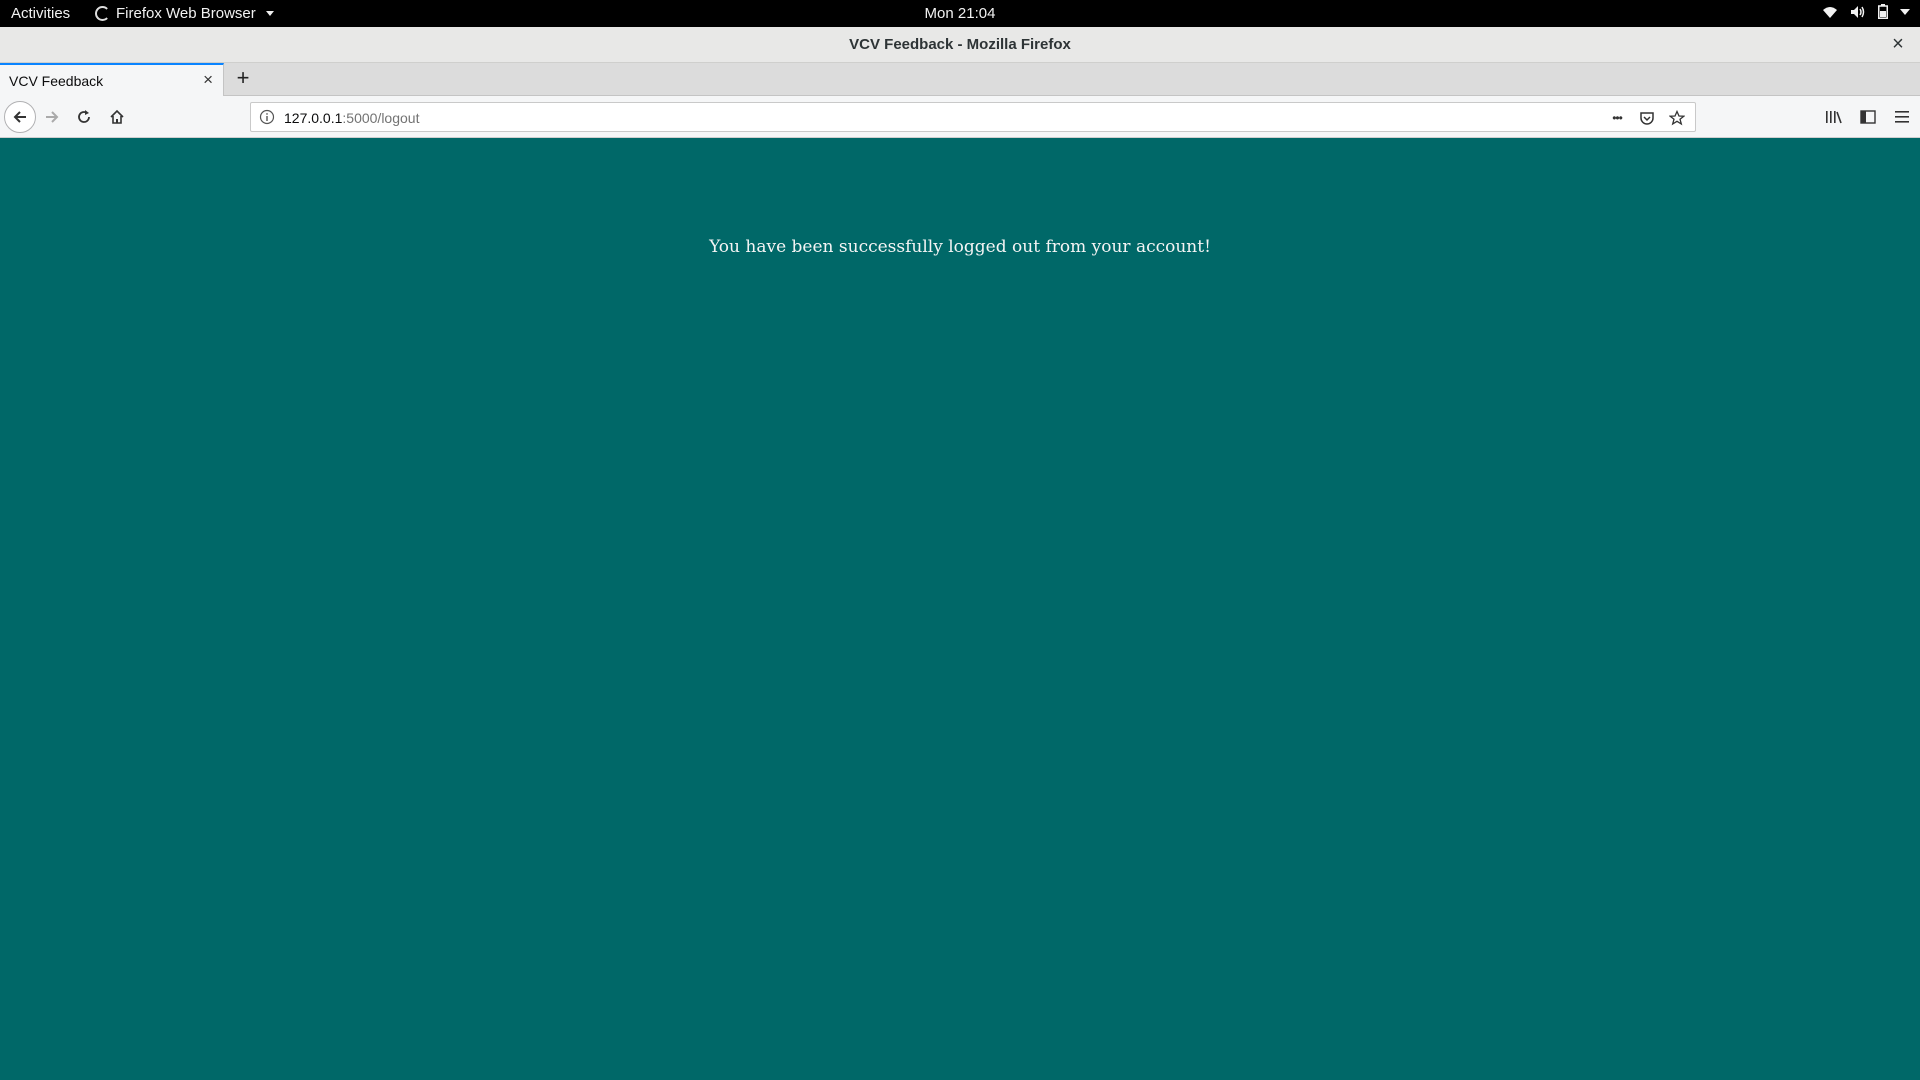  I want to click on app-menu: Firefox Web Browser, so click(184, 13).